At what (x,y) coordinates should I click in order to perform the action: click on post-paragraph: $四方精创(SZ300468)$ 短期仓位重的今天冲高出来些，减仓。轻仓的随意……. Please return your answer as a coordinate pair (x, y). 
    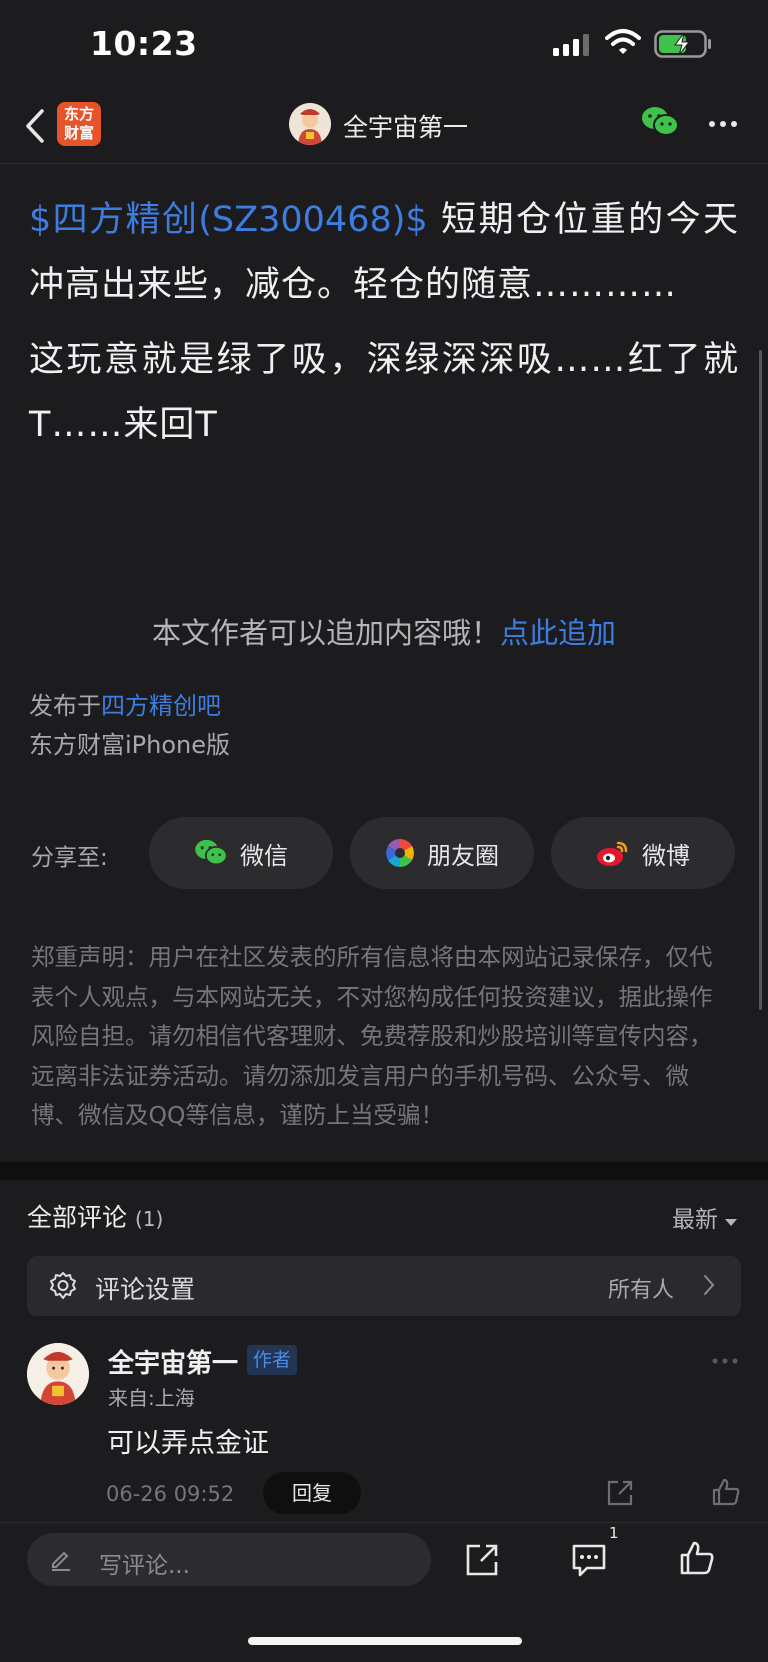
    Looking at the image, I should click on (384, 253).